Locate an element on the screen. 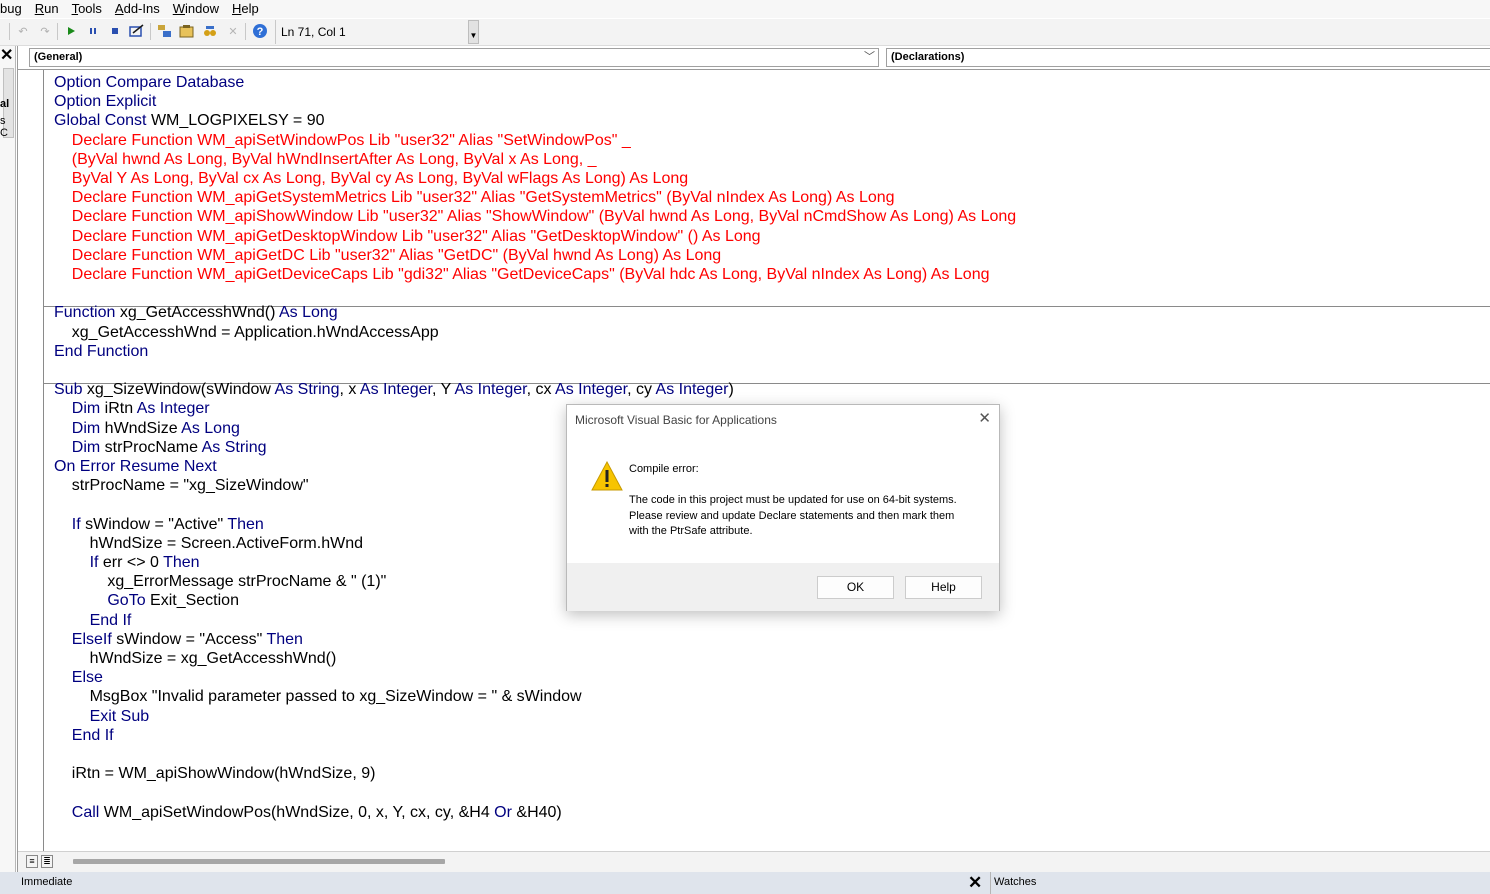  toolbar-overflow-chevron-icon: ▼ is located at coordinates (473, 32).